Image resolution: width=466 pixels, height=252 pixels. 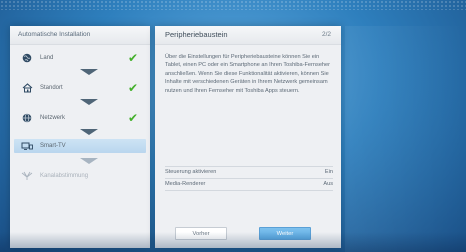 What do you see at coordinates (185, 184) in the screenshot?
I see `setting-label: Media-Renderer` at bounding box center [185, 184].